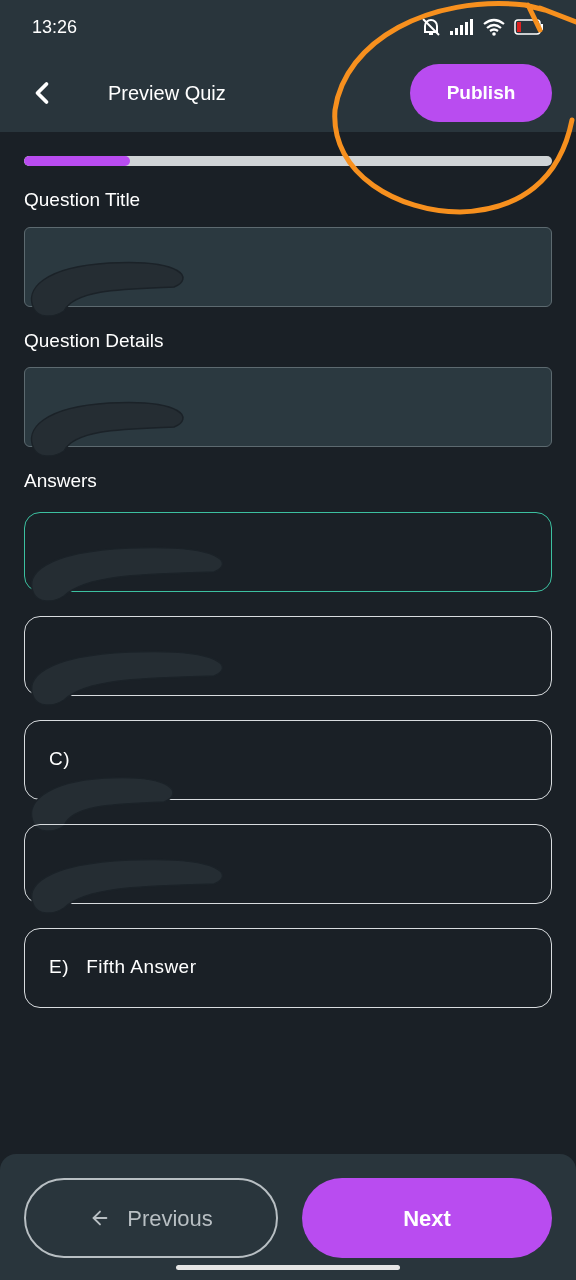 The width and height of the screenshot is (576, 1280). I want to click on next-button: Next, so click(427, 1218).